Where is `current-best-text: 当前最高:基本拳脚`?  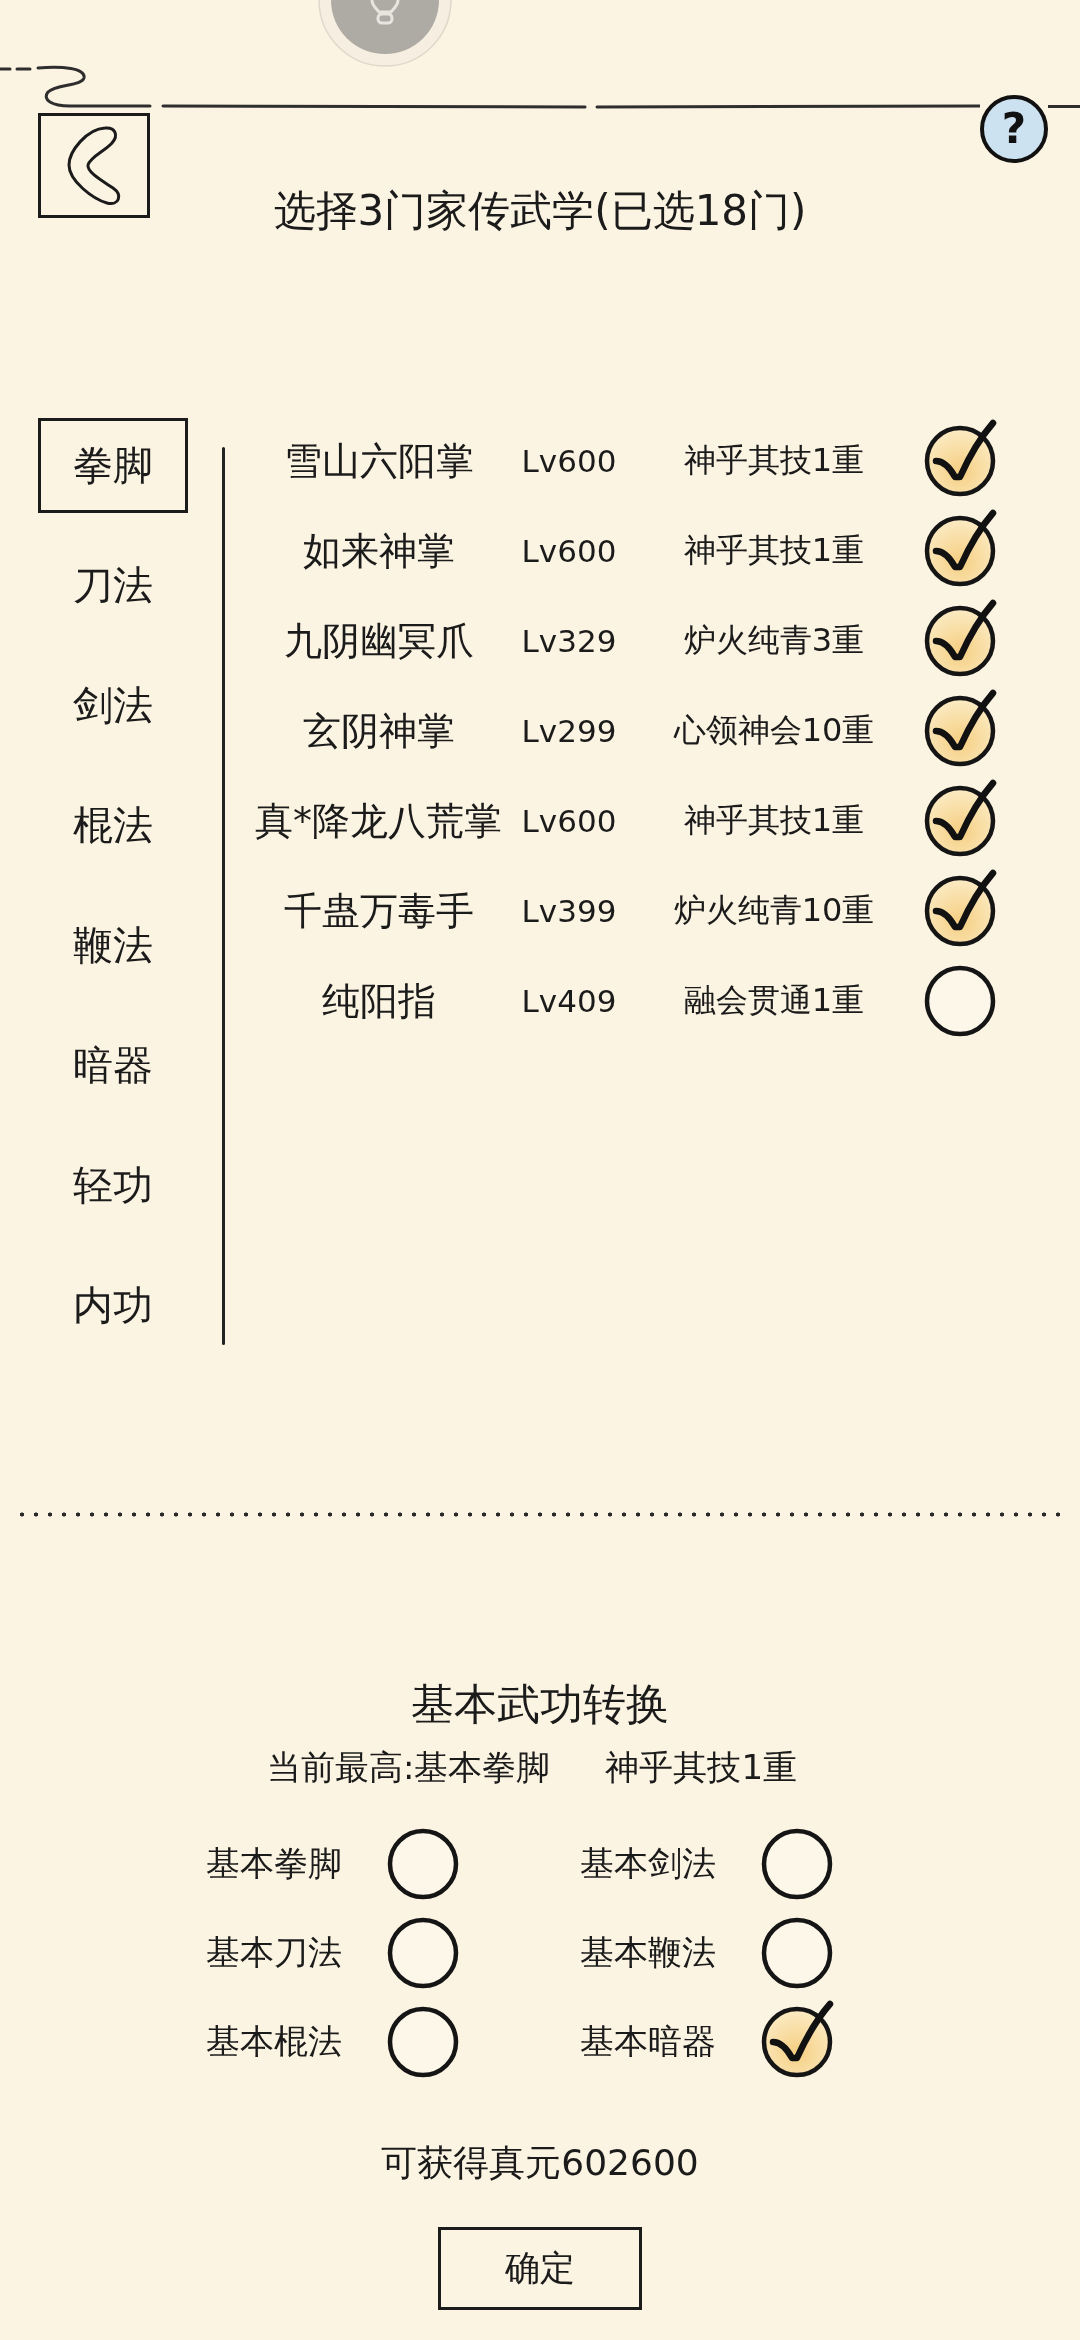
current-best-text: 当前最高:基本拳脚 is located at coordinates (408, 1767).